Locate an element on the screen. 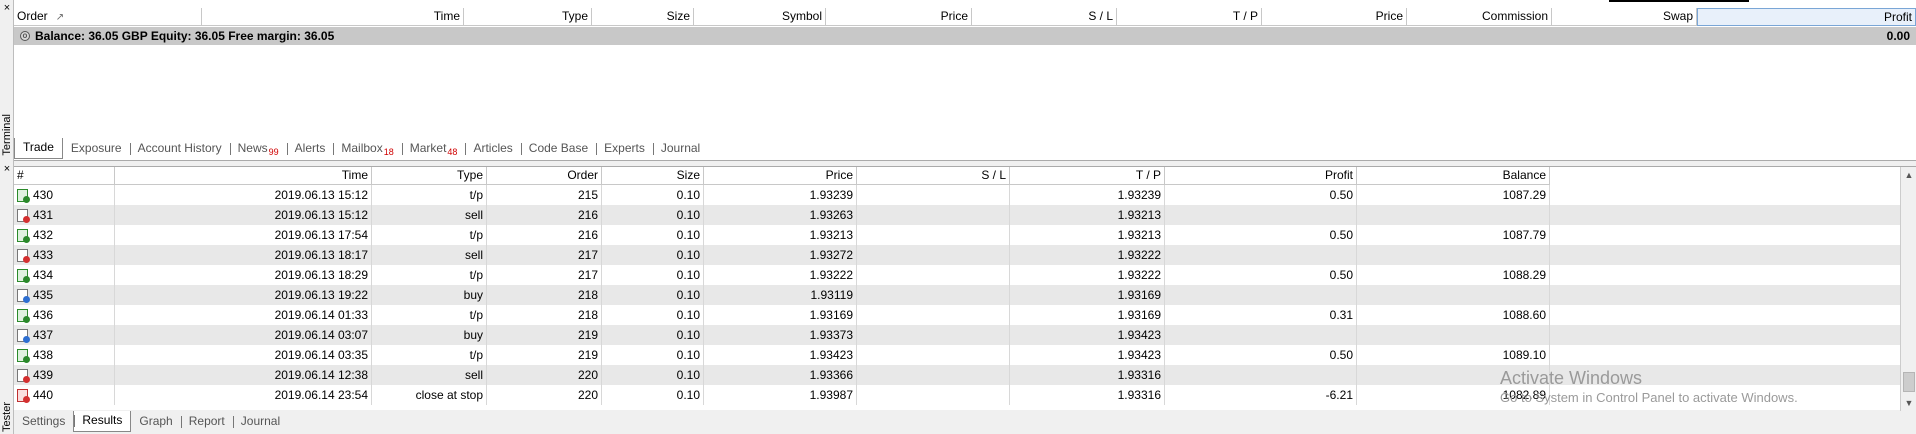  terminal-tab-code-base: Code Base is located at coordinates (558, 149).